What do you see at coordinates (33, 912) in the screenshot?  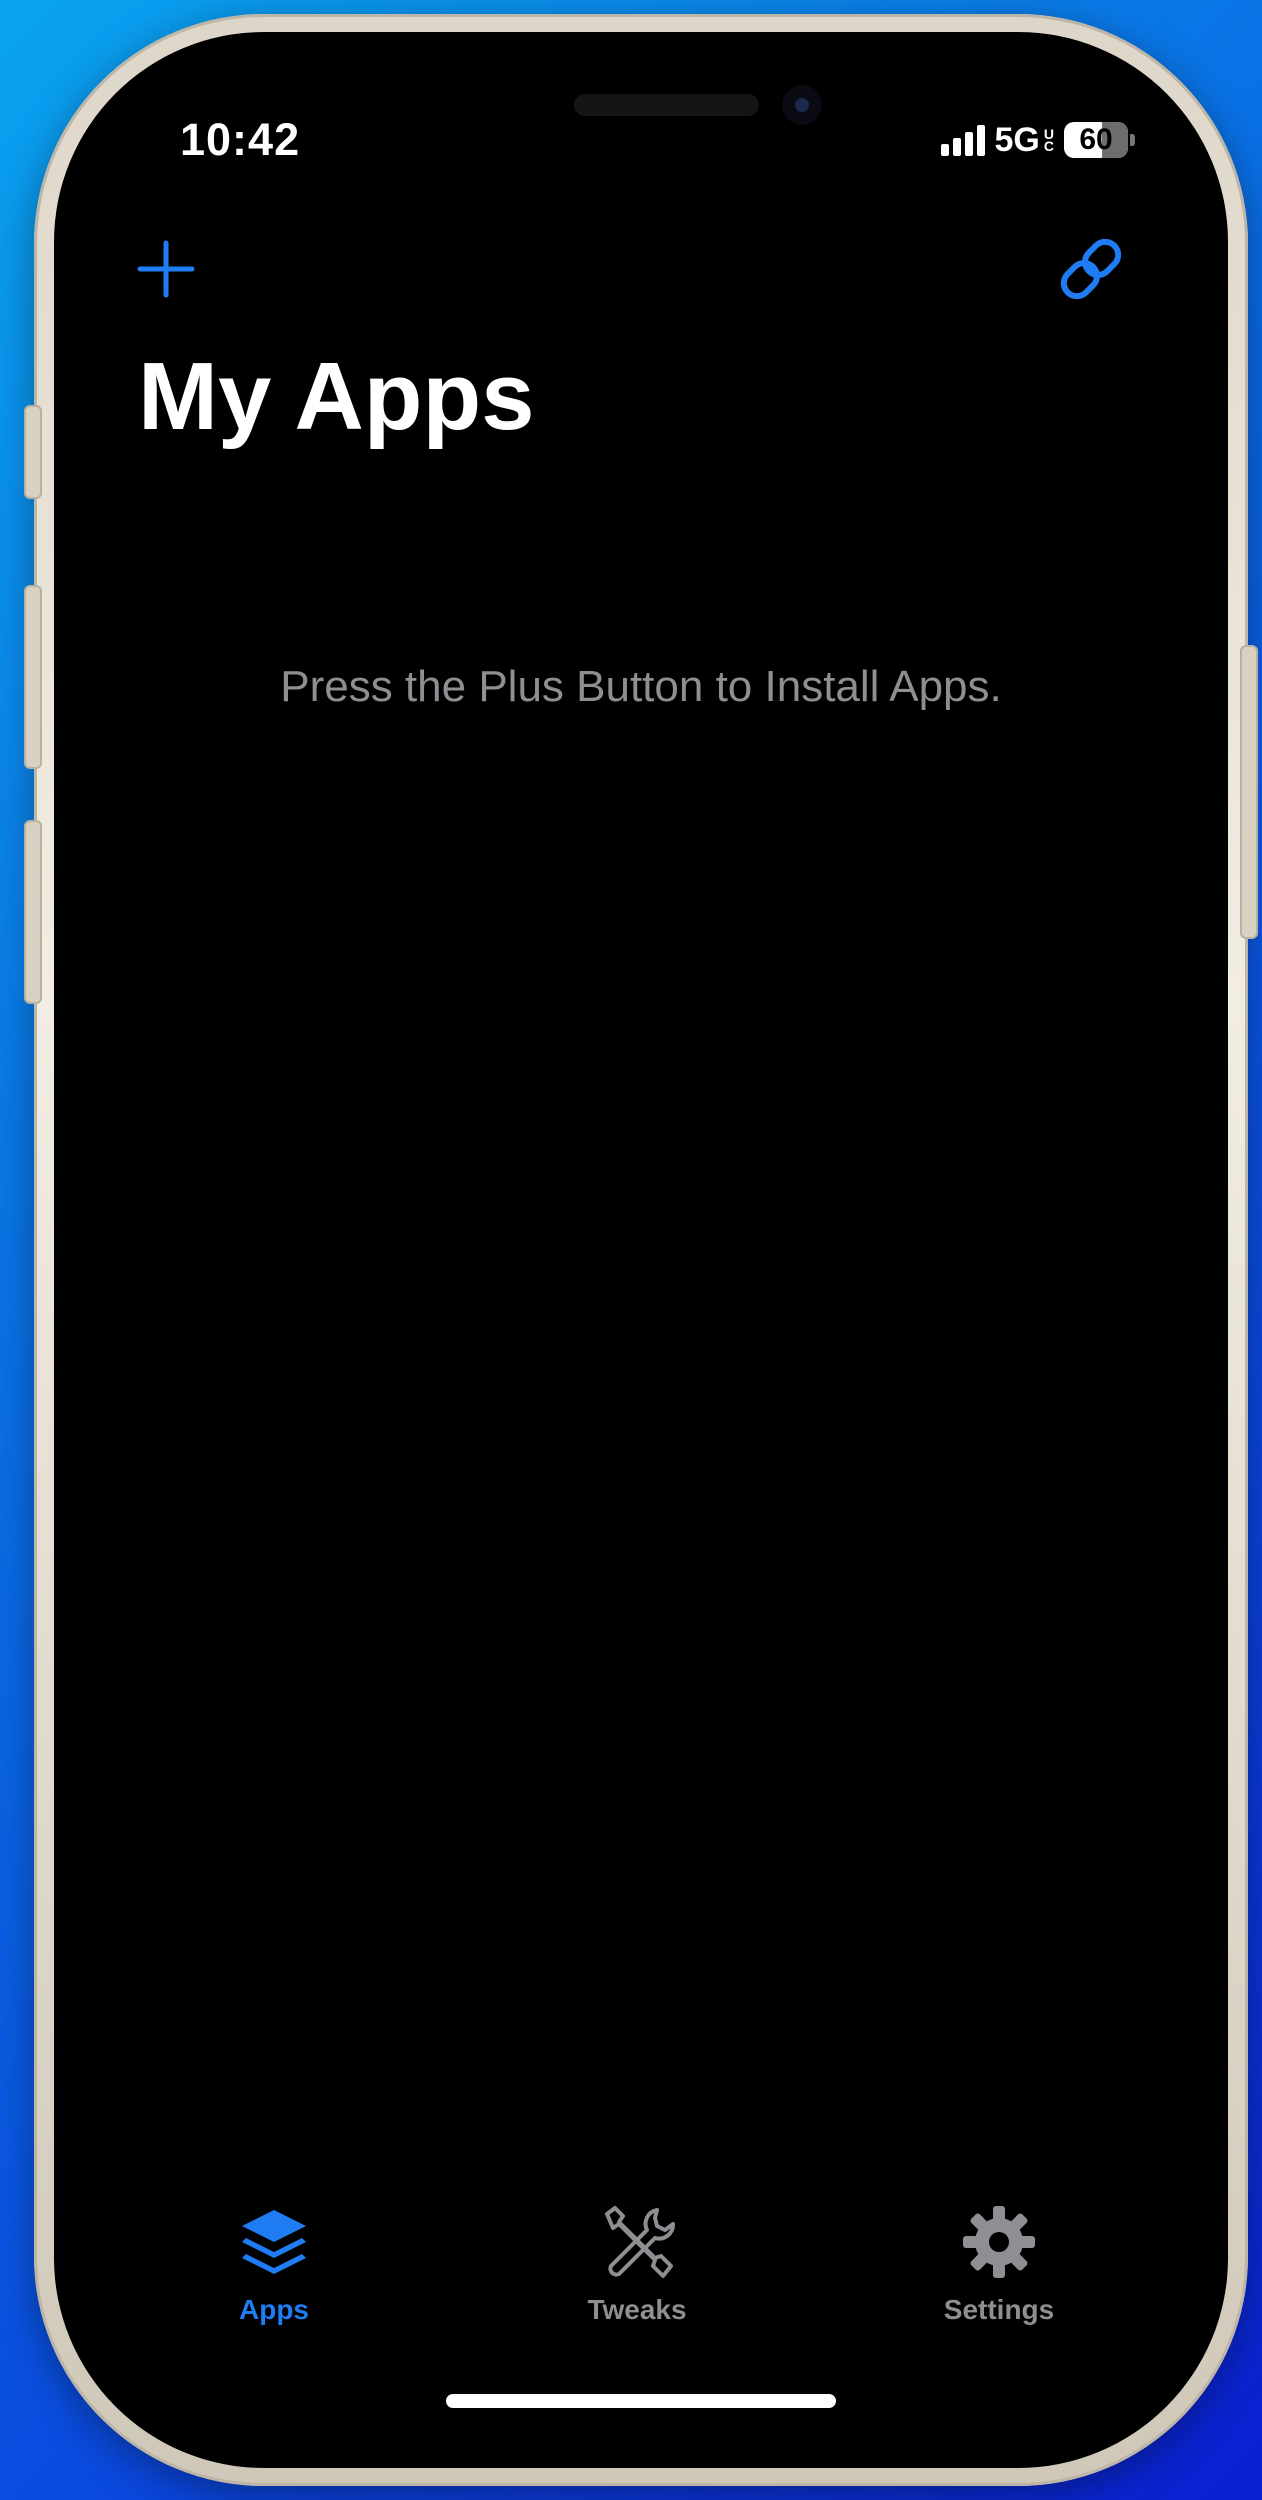 I see `volume-down-button` at bounding box center [33, 912].